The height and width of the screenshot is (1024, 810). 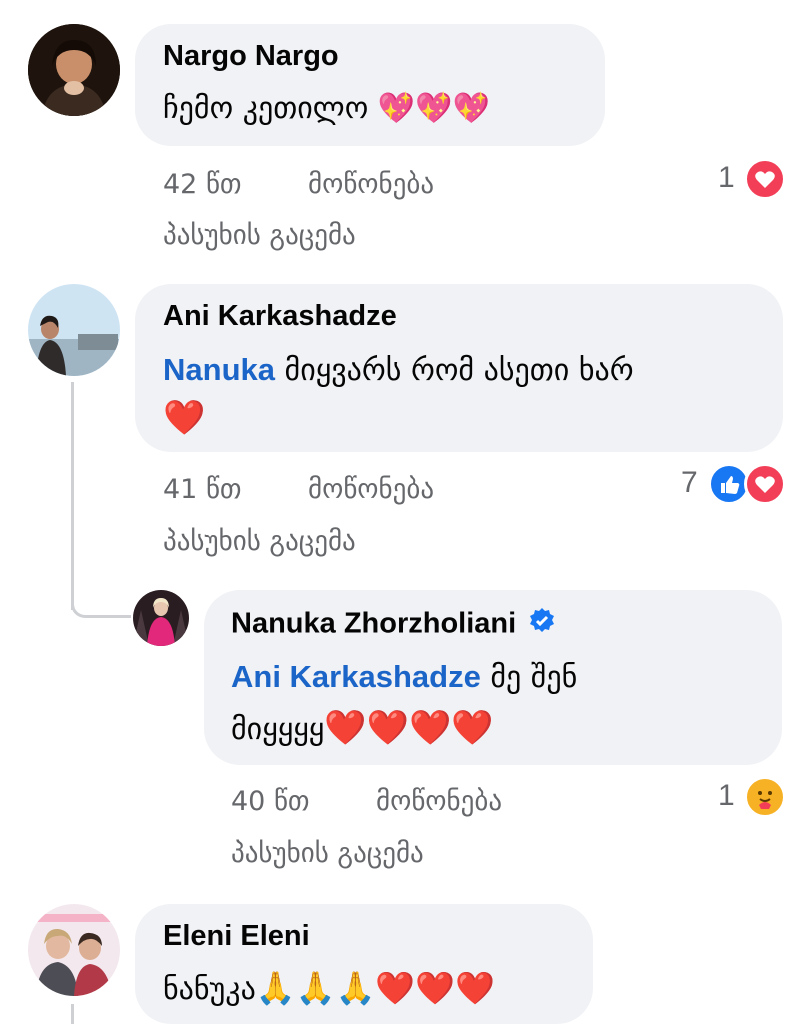 I want to click on reply-author-name: Nanuka Zhorzholiani, so click(x=373, y=624).